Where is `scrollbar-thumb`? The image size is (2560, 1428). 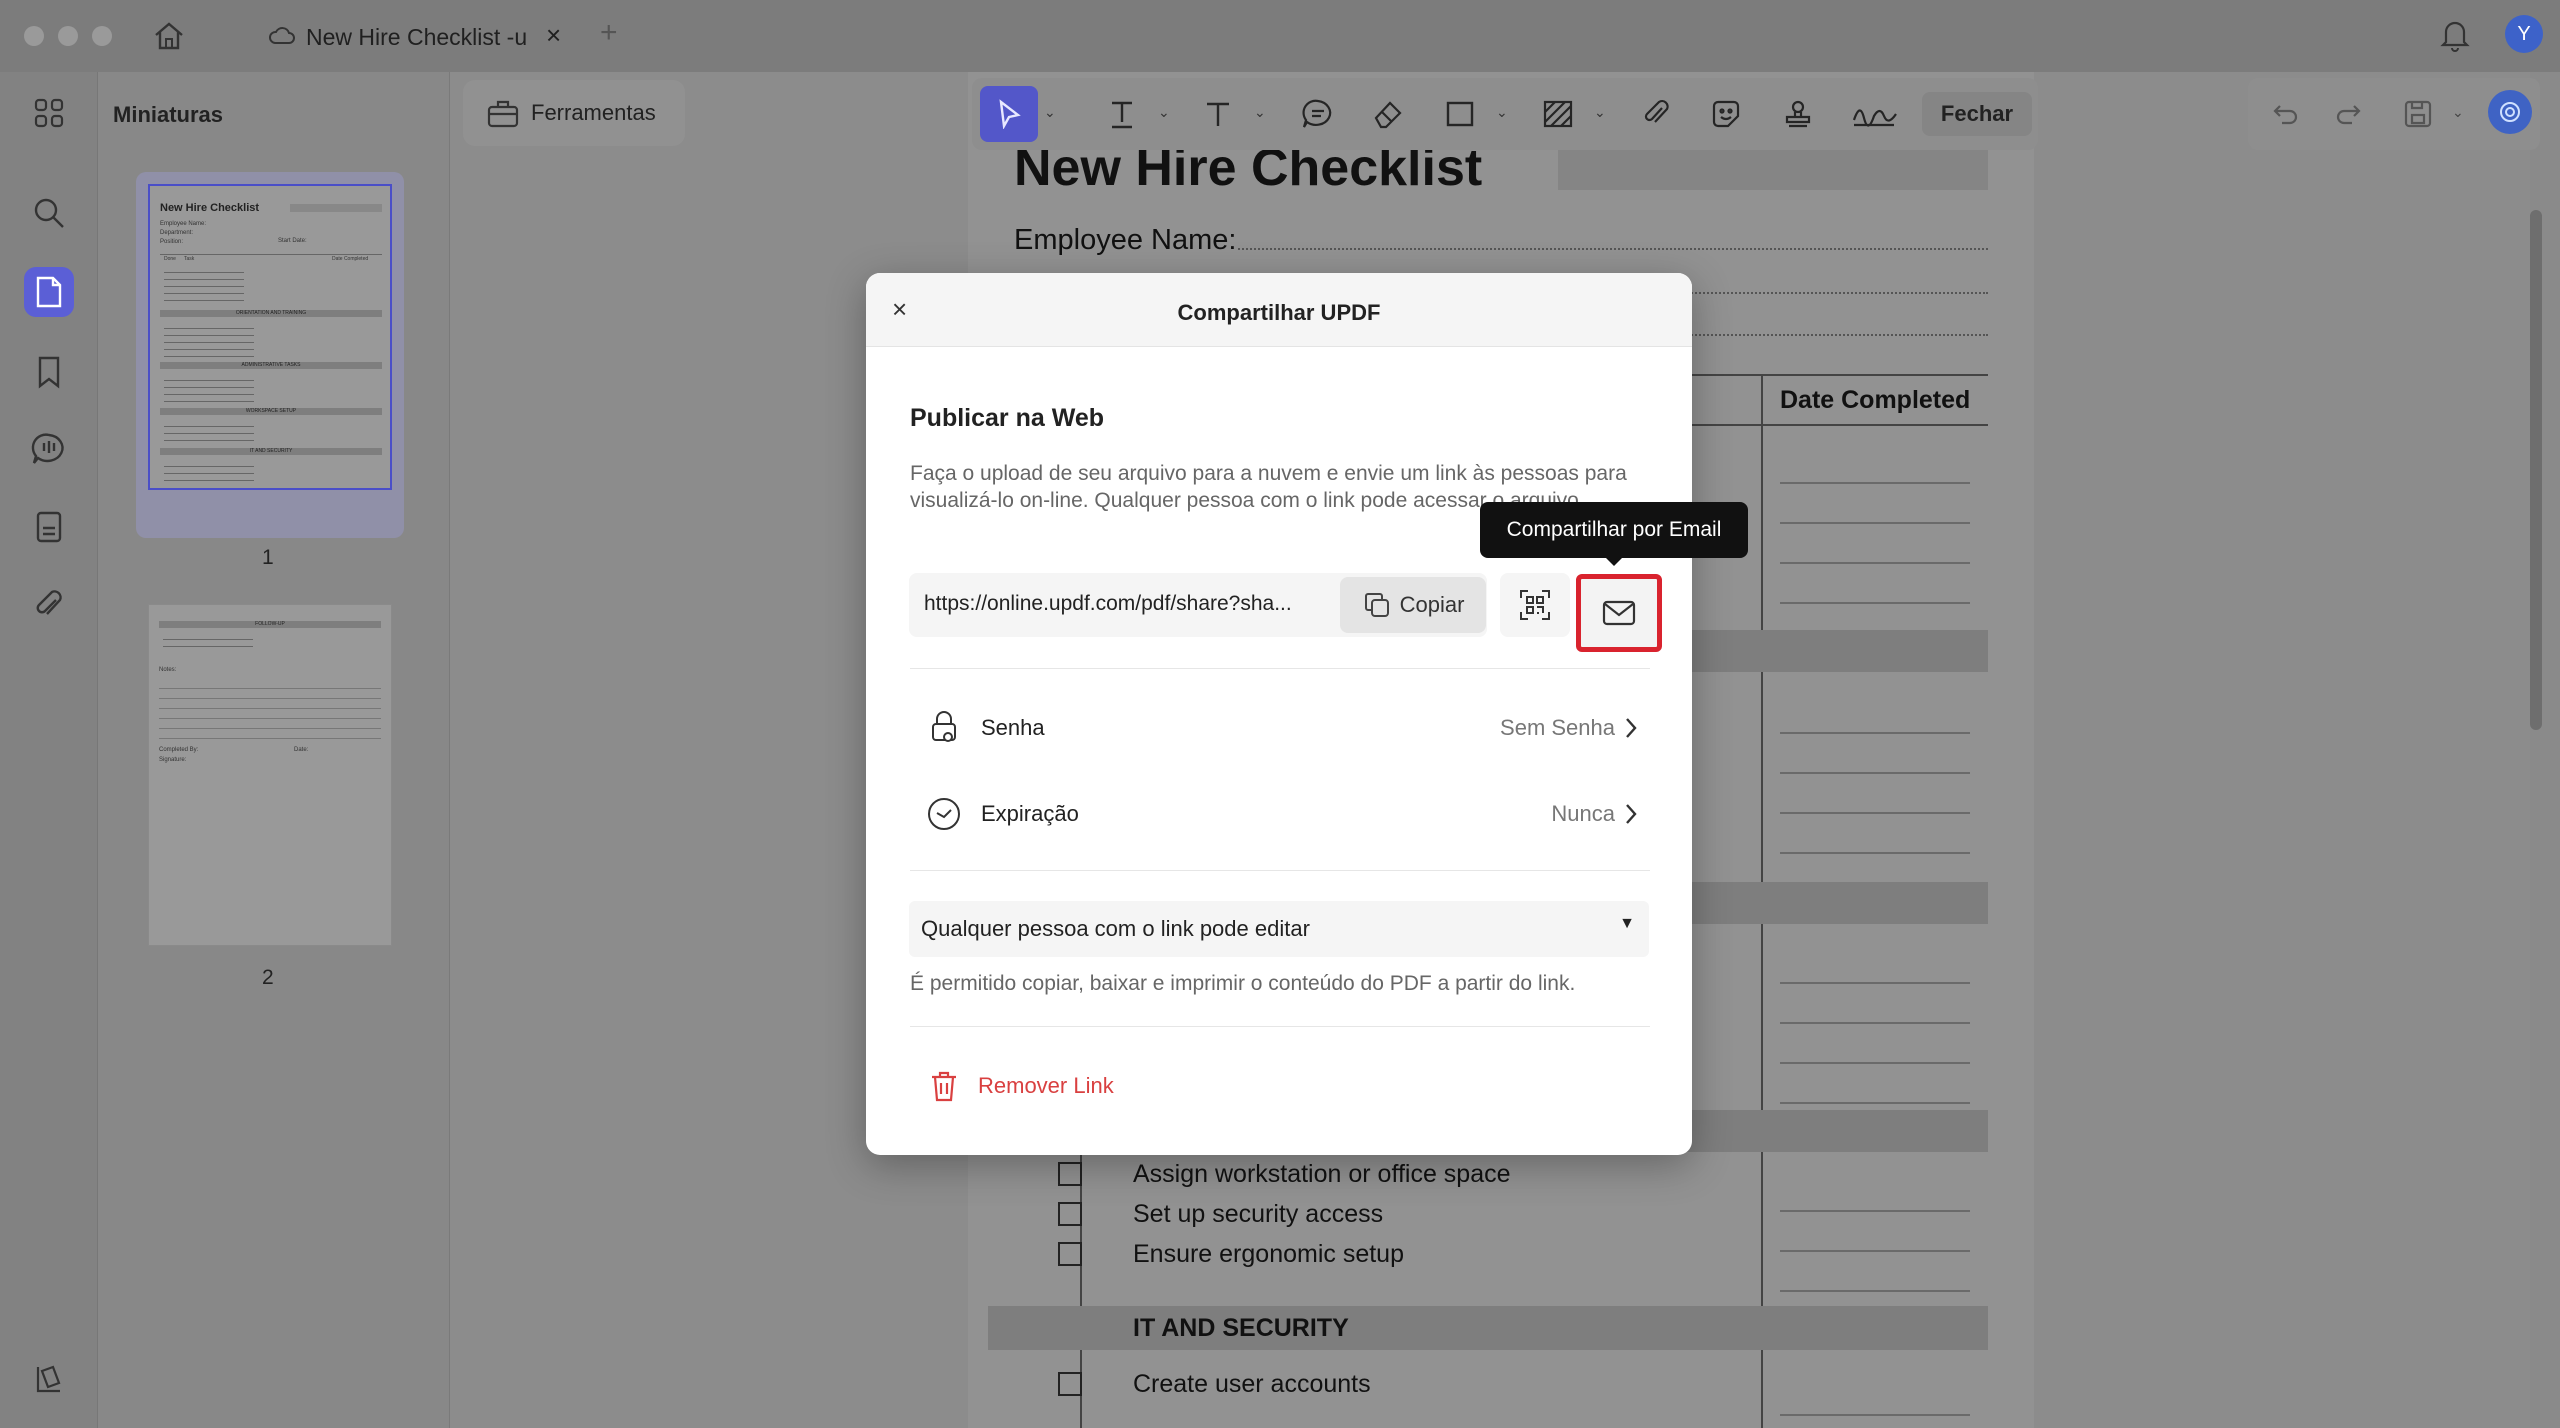 scrollbar-thumb is located at coordinates (2536, 470).